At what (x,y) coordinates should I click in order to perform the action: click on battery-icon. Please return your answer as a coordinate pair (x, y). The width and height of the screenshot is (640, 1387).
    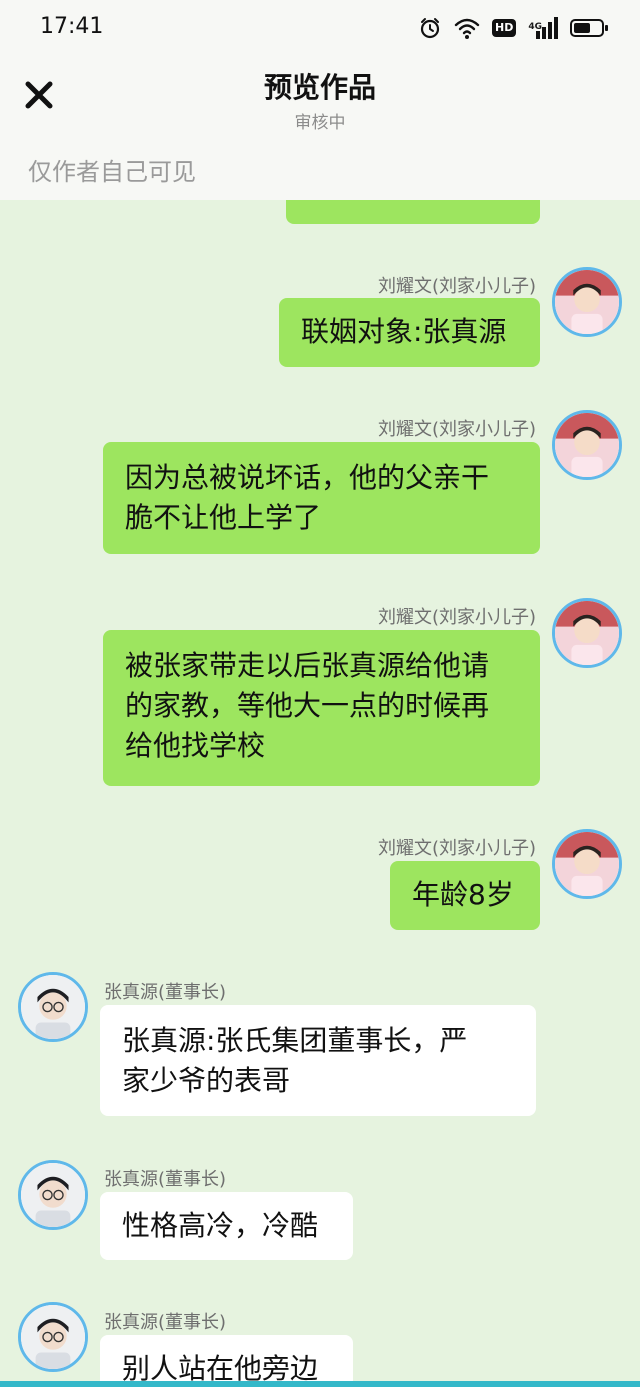
    Looking at the image, I should click on (589, 28).